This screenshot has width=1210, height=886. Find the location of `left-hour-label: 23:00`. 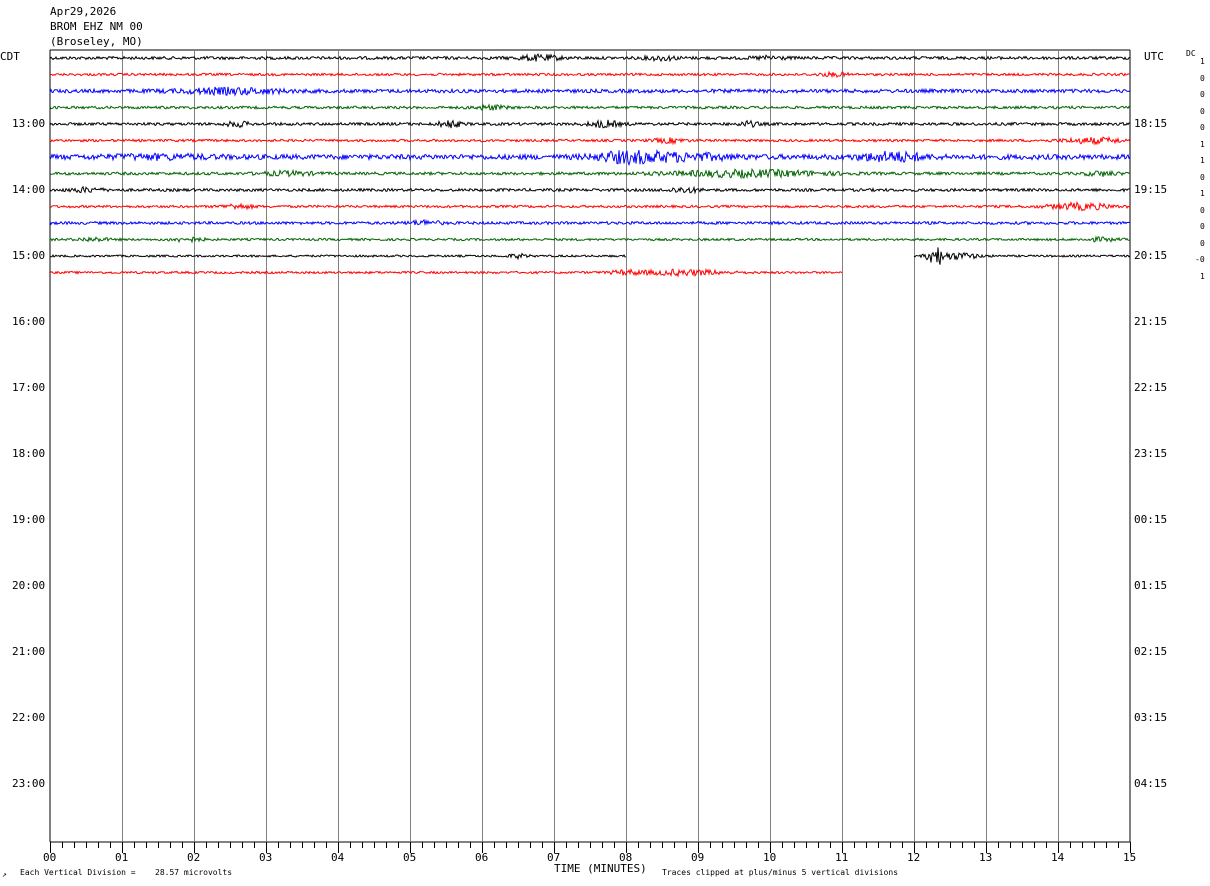

left-hour-label: 23:00 is located at coordinates (29, 783).